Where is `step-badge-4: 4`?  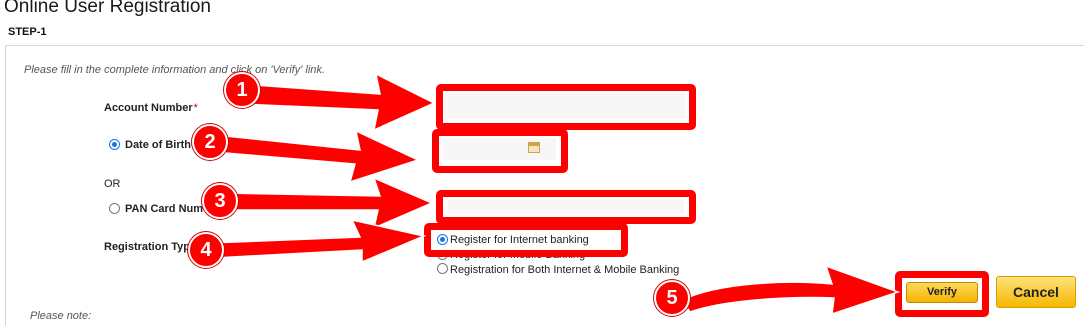
step-badge-4: 4 is located at coordinates (206, 250).